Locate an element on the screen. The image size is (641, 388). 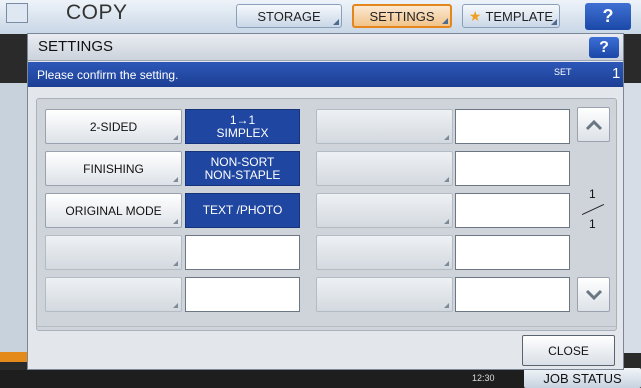
page-total: 1 is located at coordinates (592, 224).